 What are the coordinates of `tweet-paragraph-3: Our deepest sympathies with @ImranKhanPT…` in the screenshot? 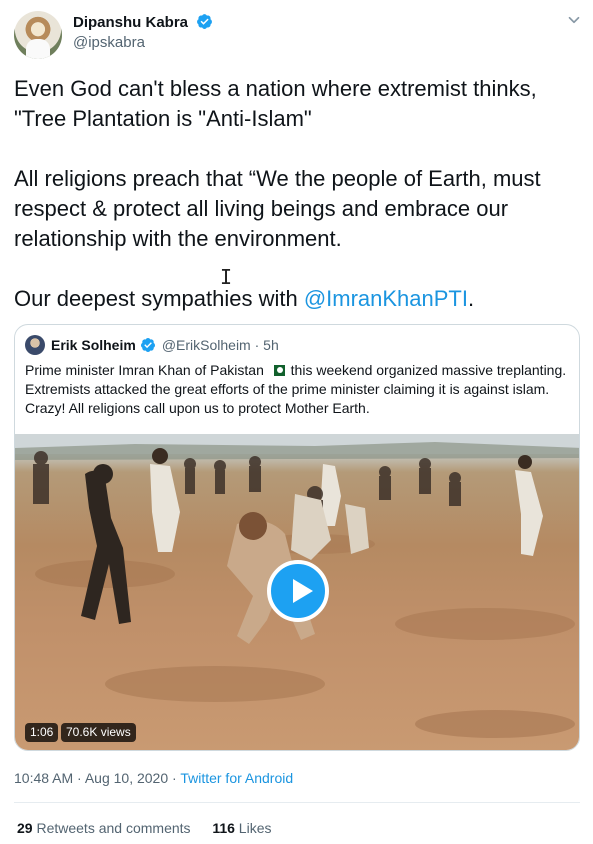 It's located at (299, 299).